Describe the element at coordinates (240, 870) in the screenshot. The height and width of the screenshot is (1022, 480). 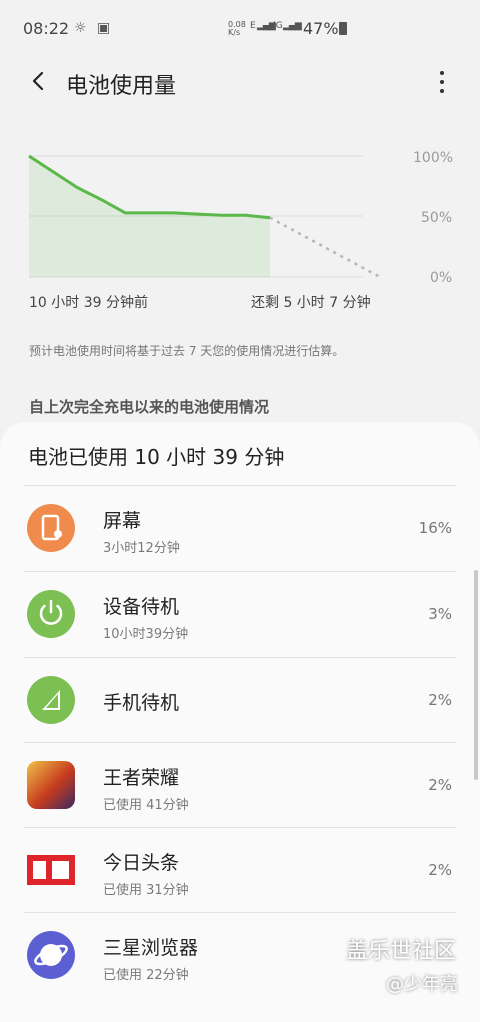
I see `usage-row-toutiao: 今日头条 已使用 31分钟 2%` at that location.